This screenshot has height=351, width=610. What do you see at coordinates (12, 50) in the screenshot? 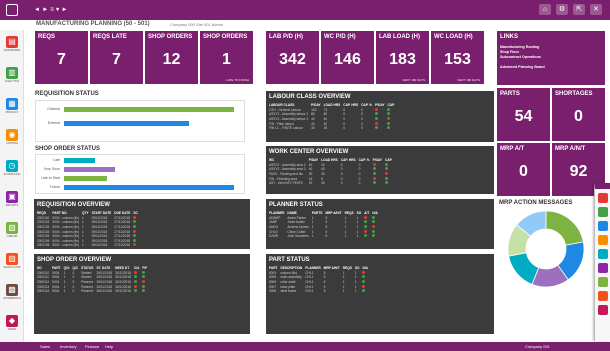
I see `sidebar-item-label: DASHBOARD` at bounding box center [12, 50].